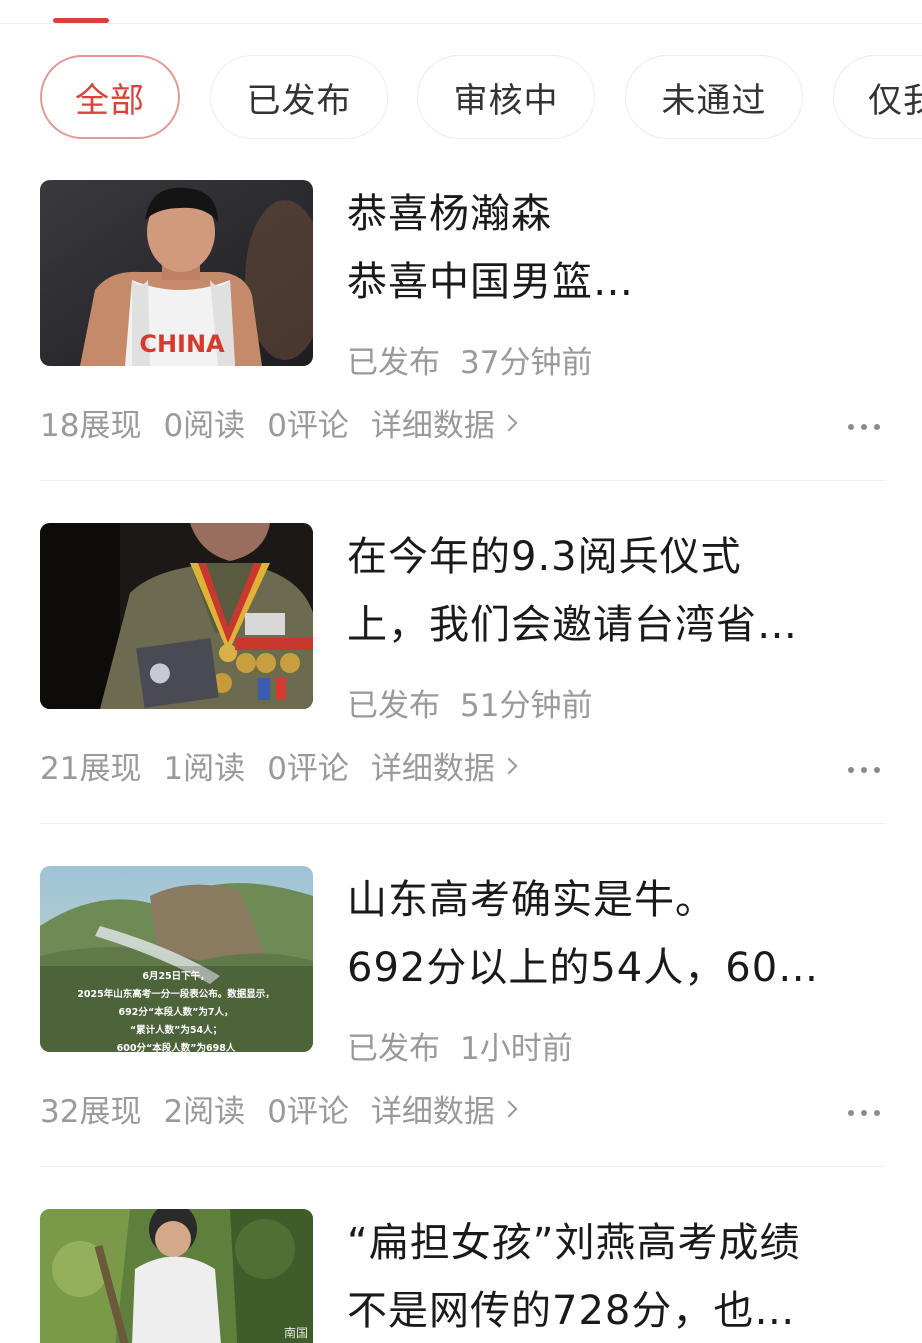 Image resolution: width=922 pixels, height=1343 pixels. I want to click on jersey-text: CHINA, so click(182, 344).